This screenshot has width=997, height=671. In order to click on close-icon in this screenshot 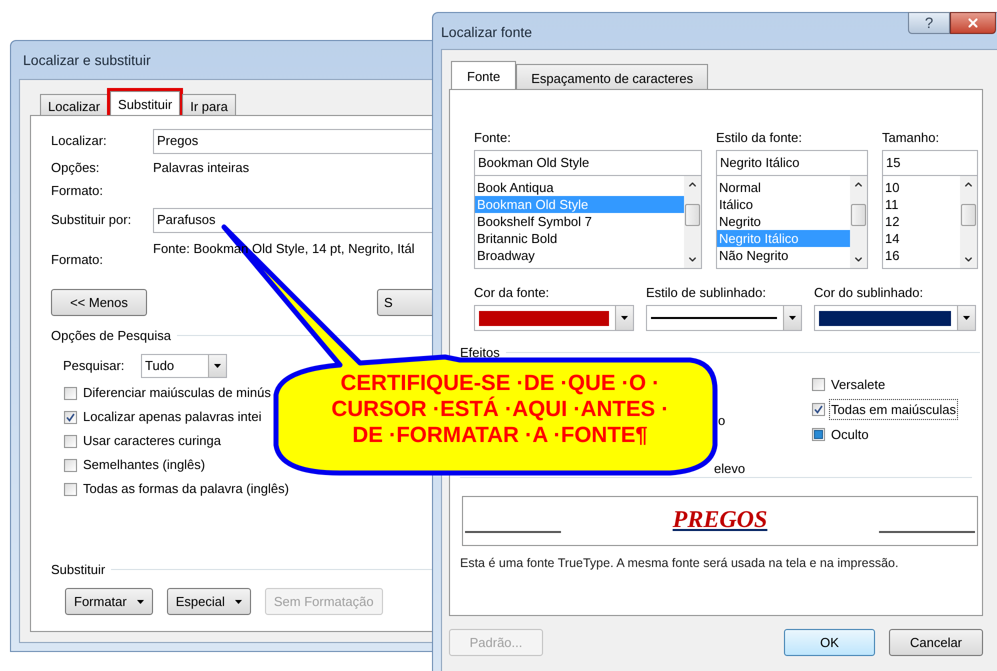, I will do `click(973, 23)`.